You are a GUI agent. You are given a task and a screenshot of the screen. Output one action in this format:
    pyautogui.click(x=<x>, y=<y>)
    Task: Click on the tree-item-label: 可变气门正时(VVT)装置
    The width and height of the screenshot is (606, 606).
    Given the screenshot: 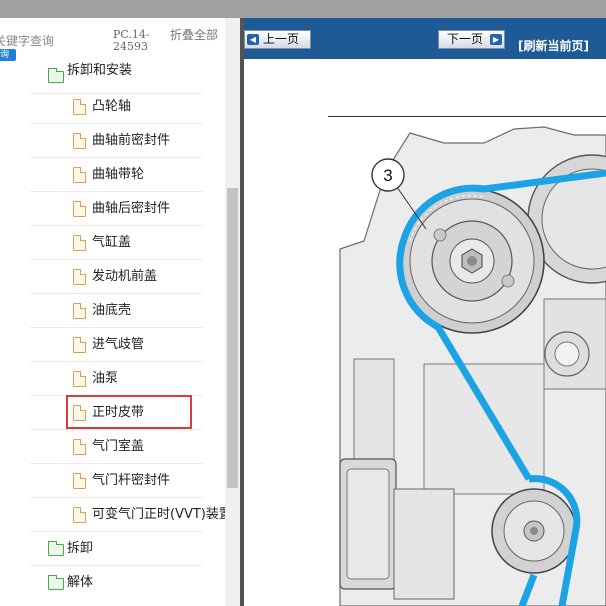 What is the action you would take?
    pyautogui.click(x=162, y=514)
    